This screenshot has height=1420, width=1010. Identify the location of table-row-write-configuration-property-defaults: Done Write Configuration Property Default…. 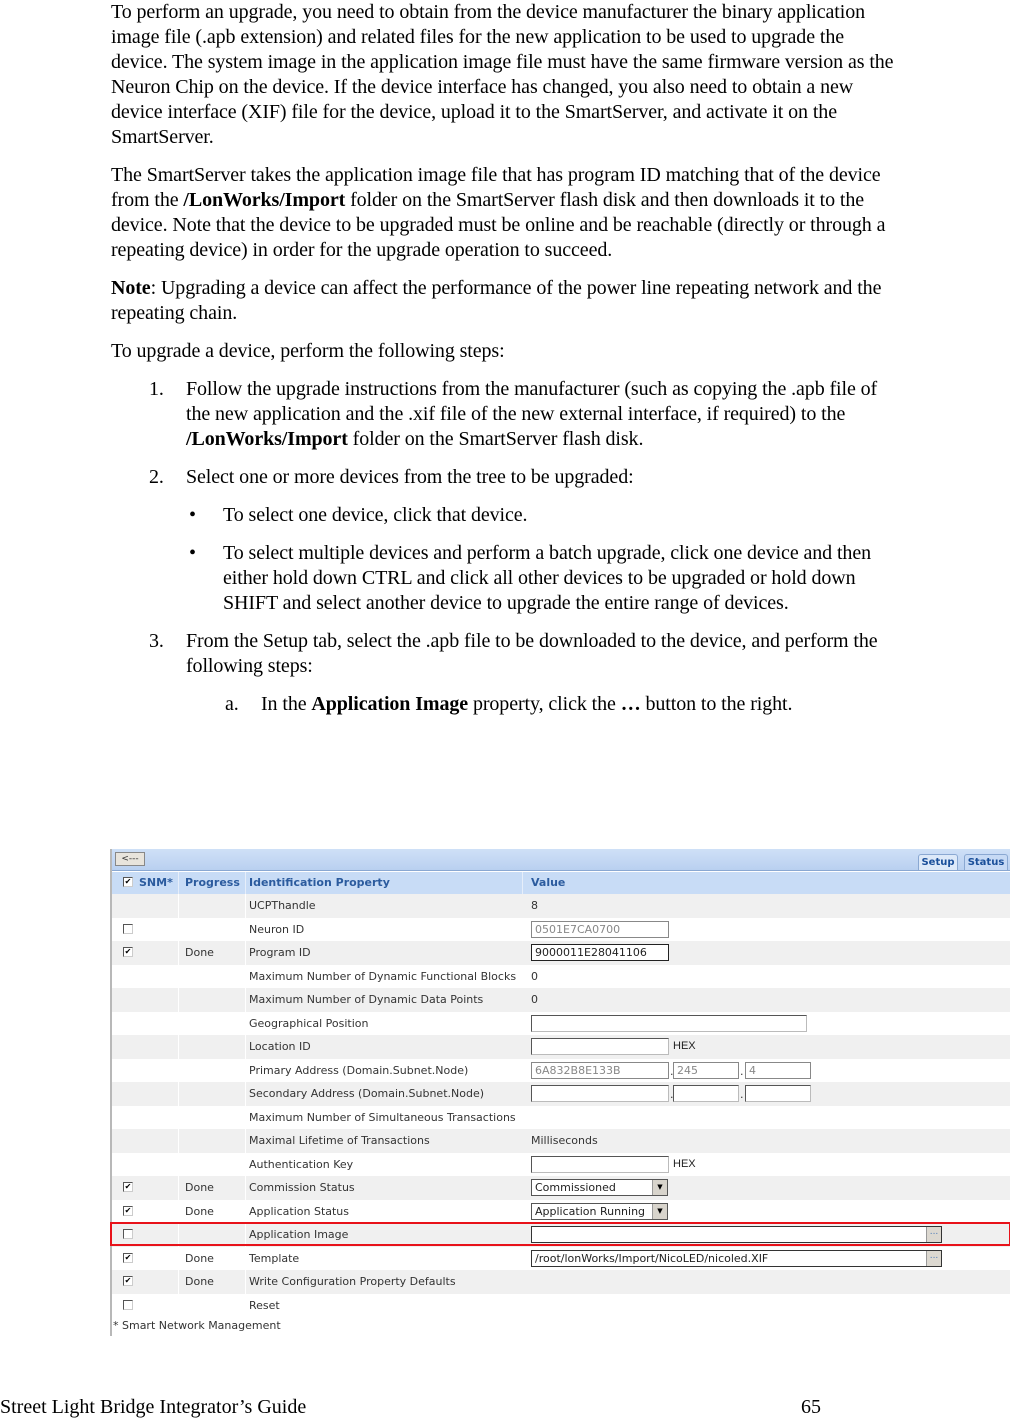
(561, 1282).